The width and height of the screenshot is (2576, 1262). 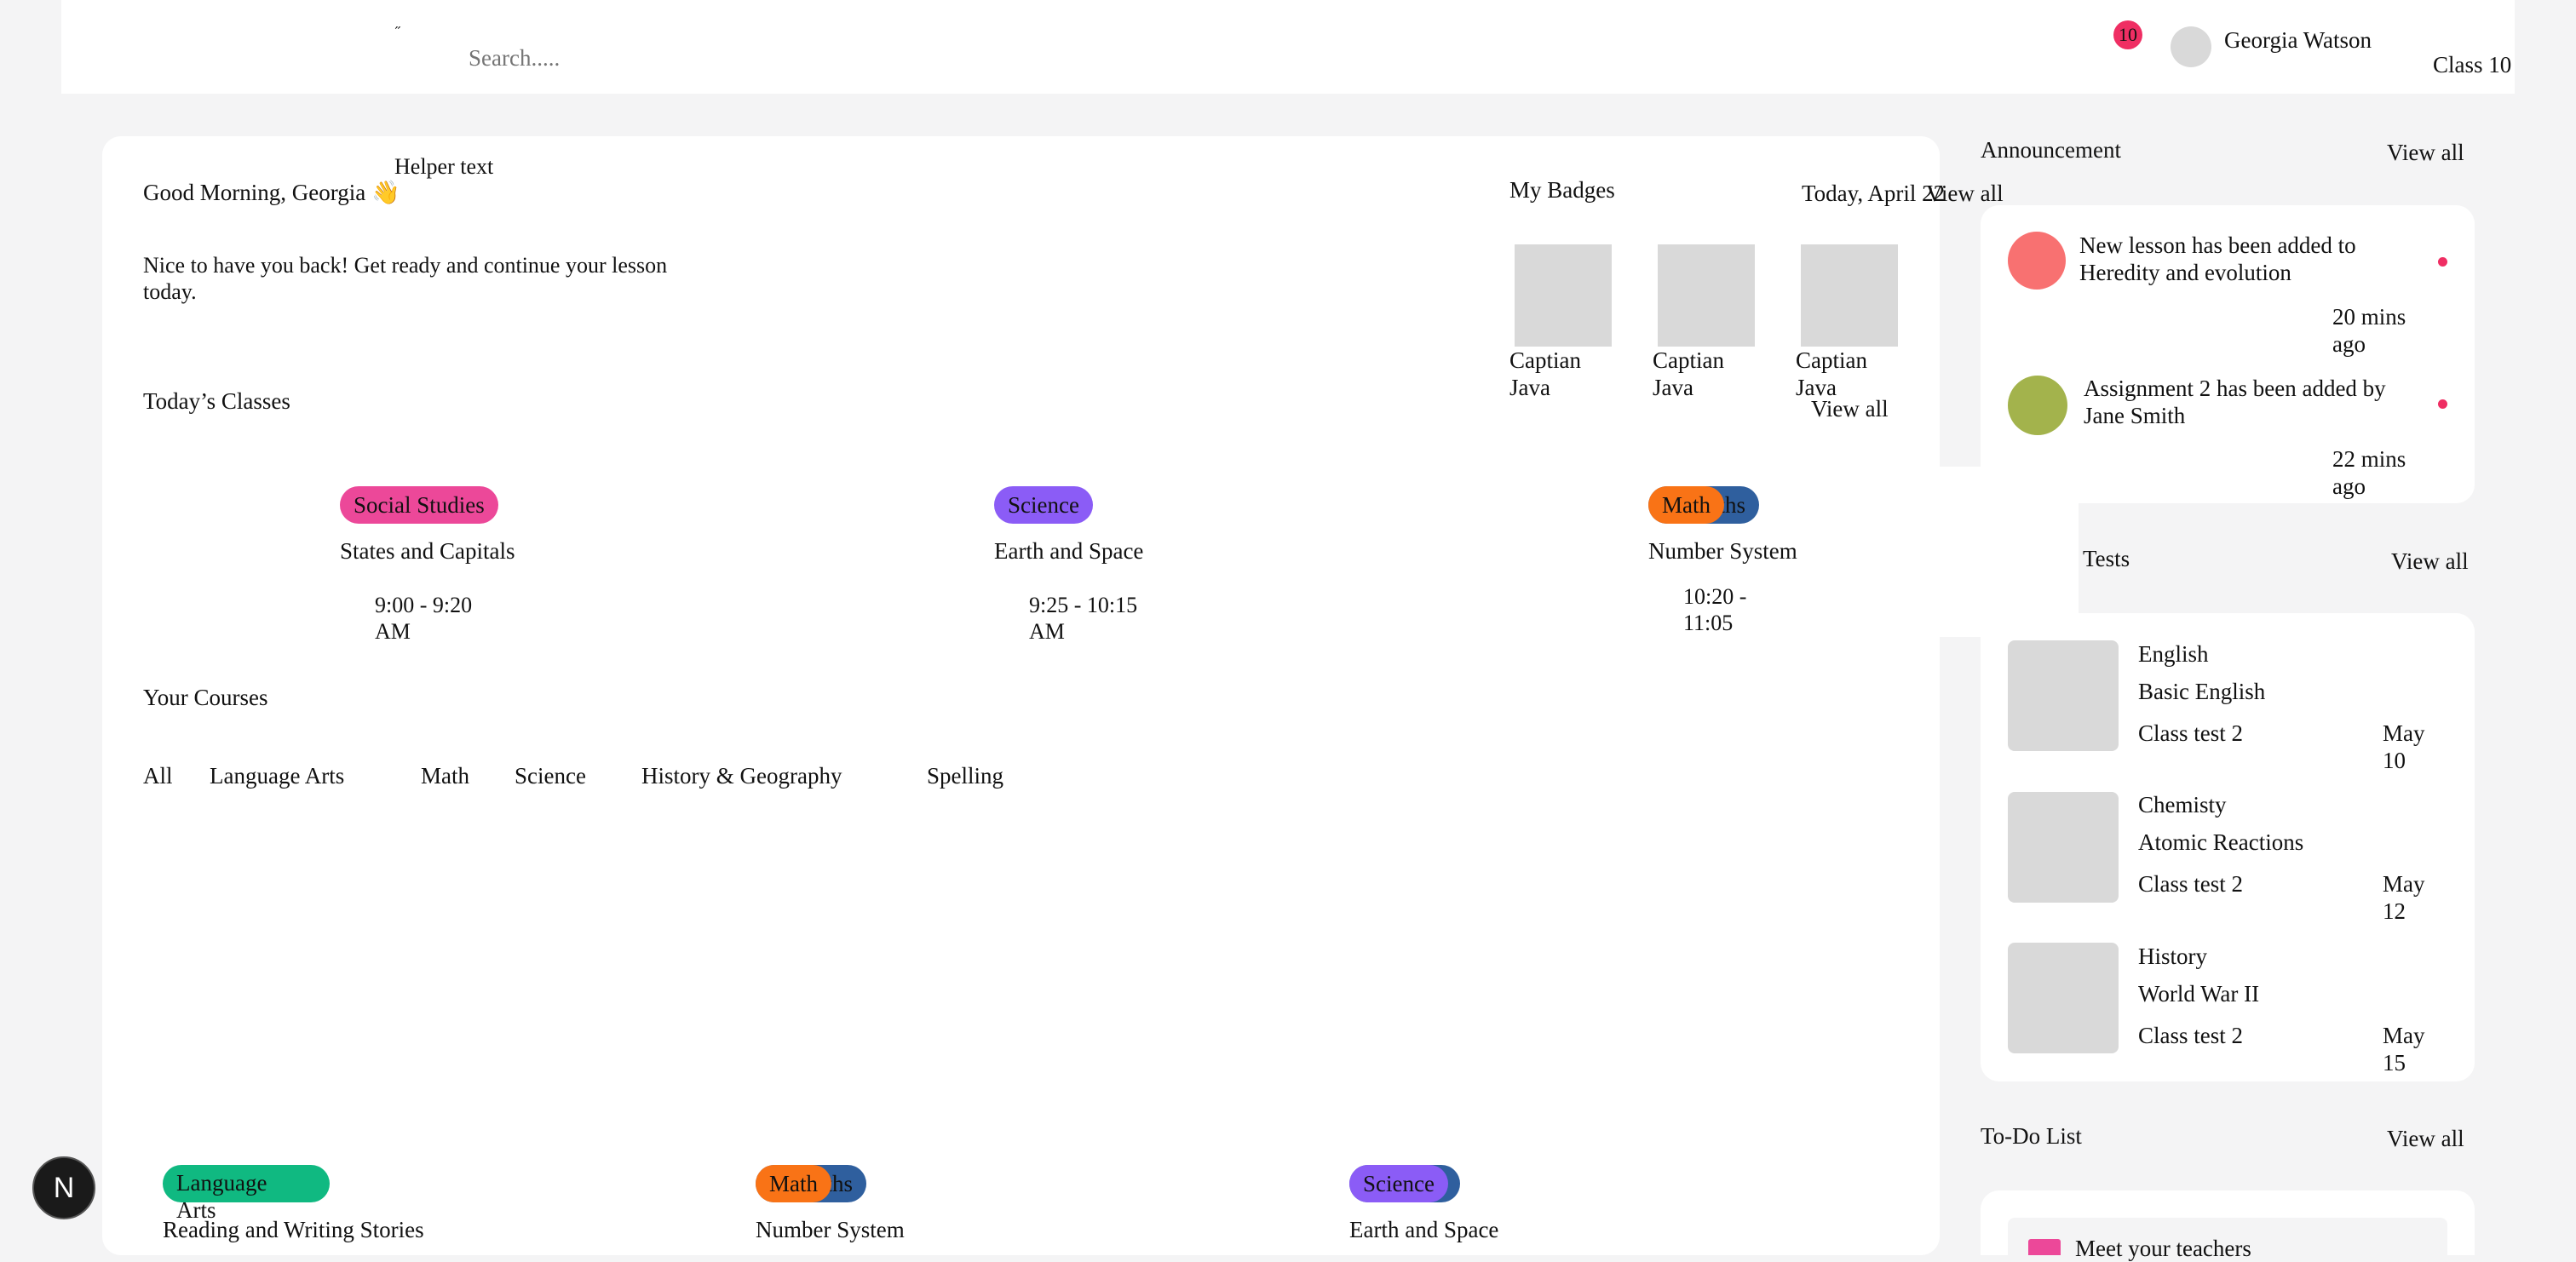 I want to click on test-date: May 15, so click(x=2404, y=1049).